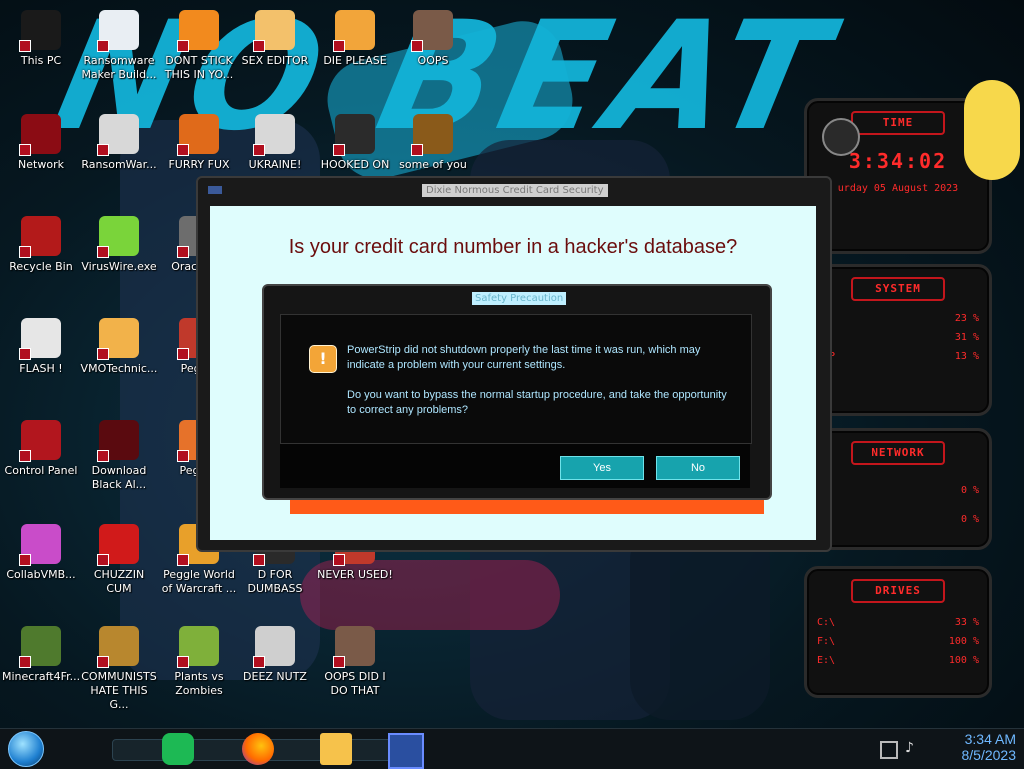 The height and width of the screenshot is (769, 1024). What do you see at coordinates (889, 750) in the screenshot?
I see `network-tray-icon` at bounding box center [889, 750].